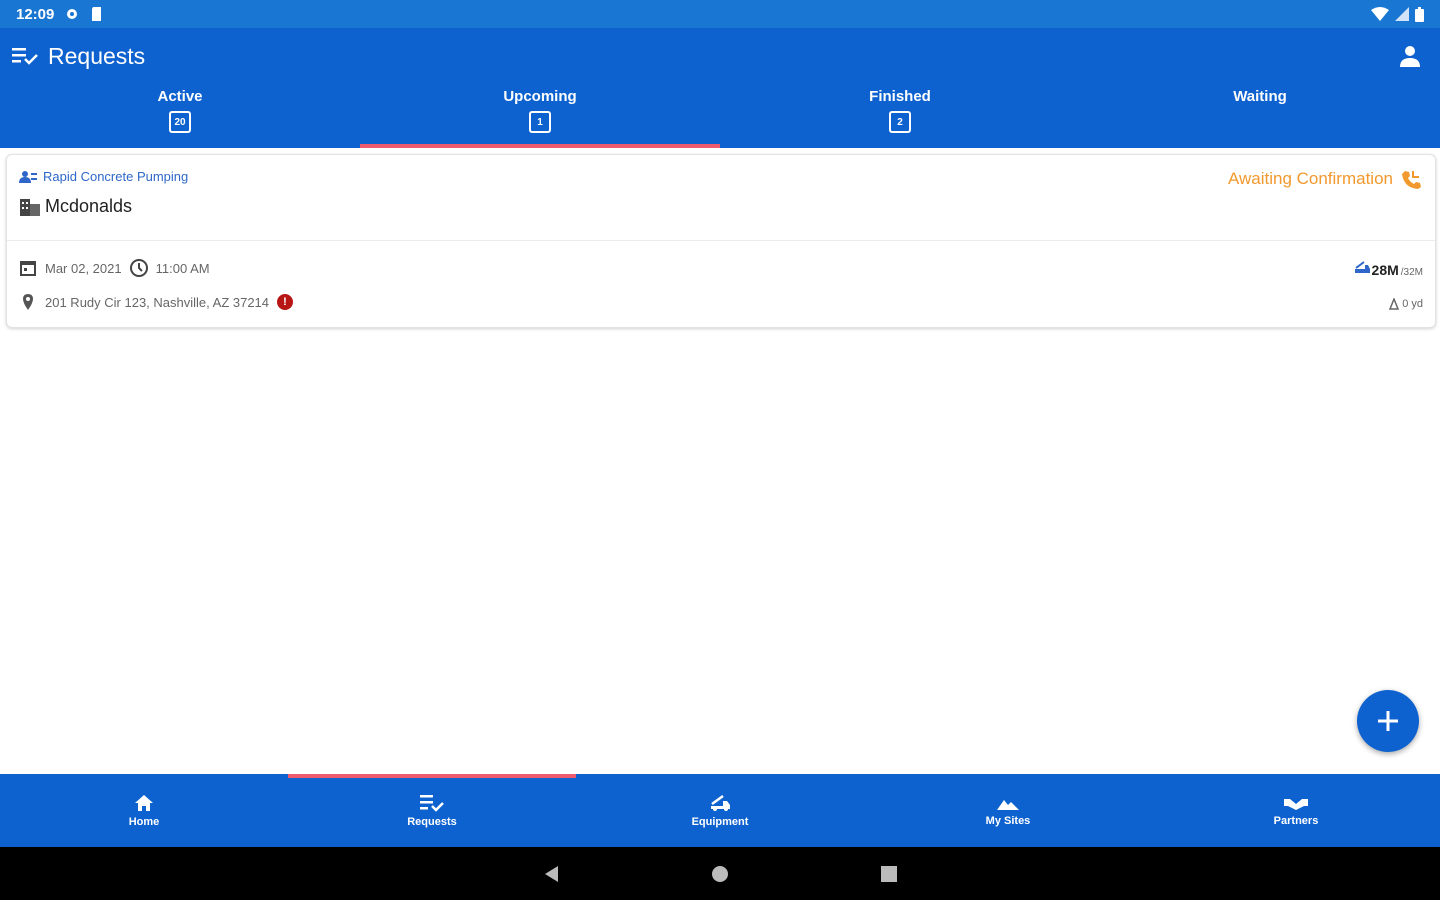  I want to click on request-status: Awaiting Confirmation, so click(1324, 179).